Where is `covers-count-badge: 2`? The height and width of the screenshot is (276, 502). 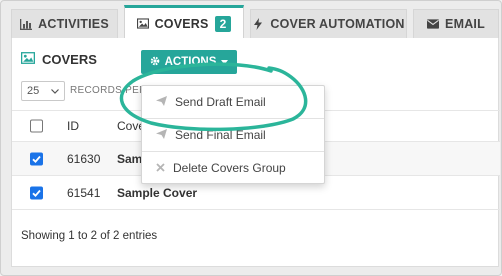
covers-count-badge: 2 is located at coordinates (223, 23).